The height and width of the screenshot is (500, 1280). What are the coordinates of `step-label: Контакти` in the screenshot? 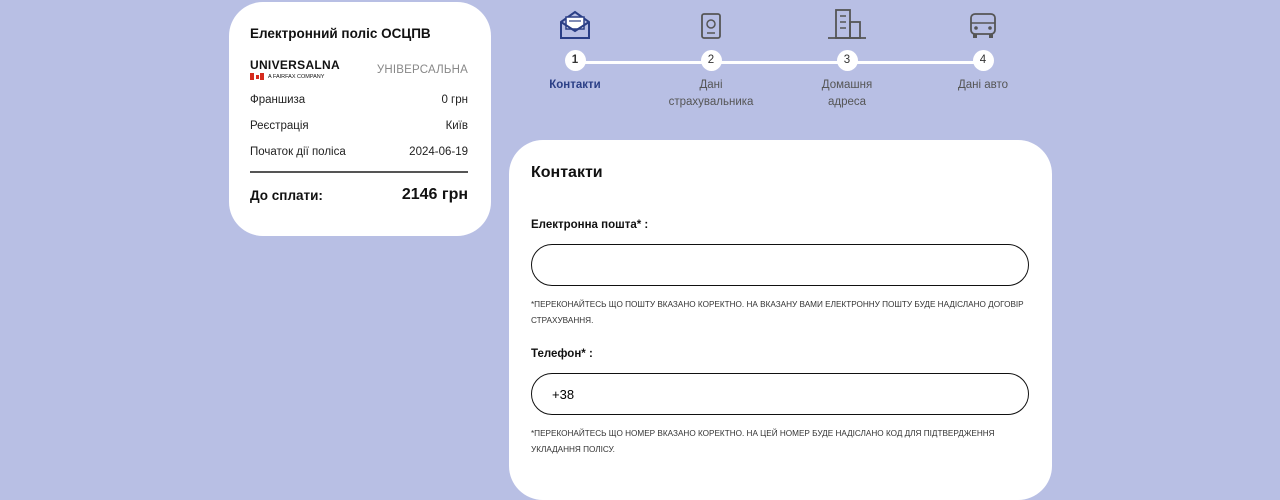 It's located at (575, 85).